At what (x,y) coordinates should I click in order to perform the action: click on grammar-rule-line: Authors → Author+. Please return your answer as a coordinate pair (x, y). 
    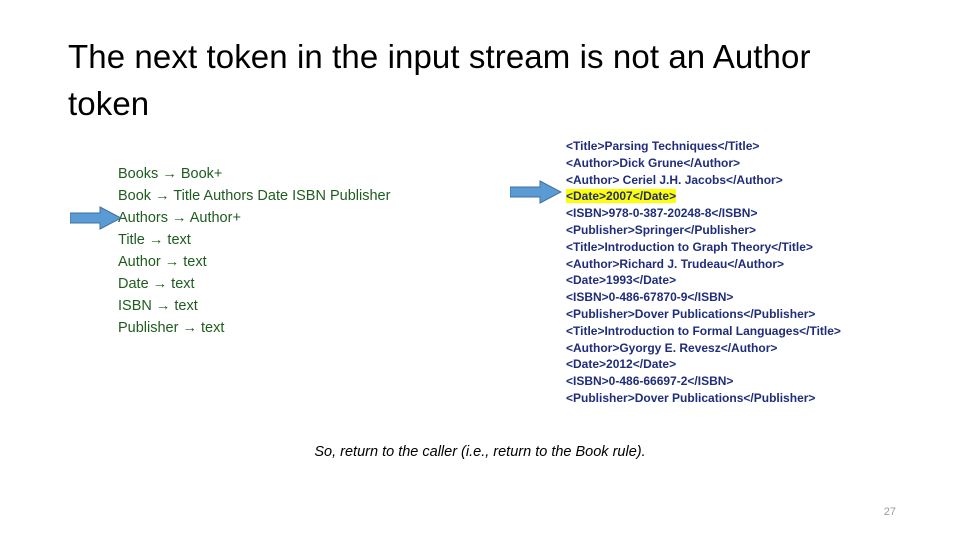
    Looking at the image, I should click on (179, 218).